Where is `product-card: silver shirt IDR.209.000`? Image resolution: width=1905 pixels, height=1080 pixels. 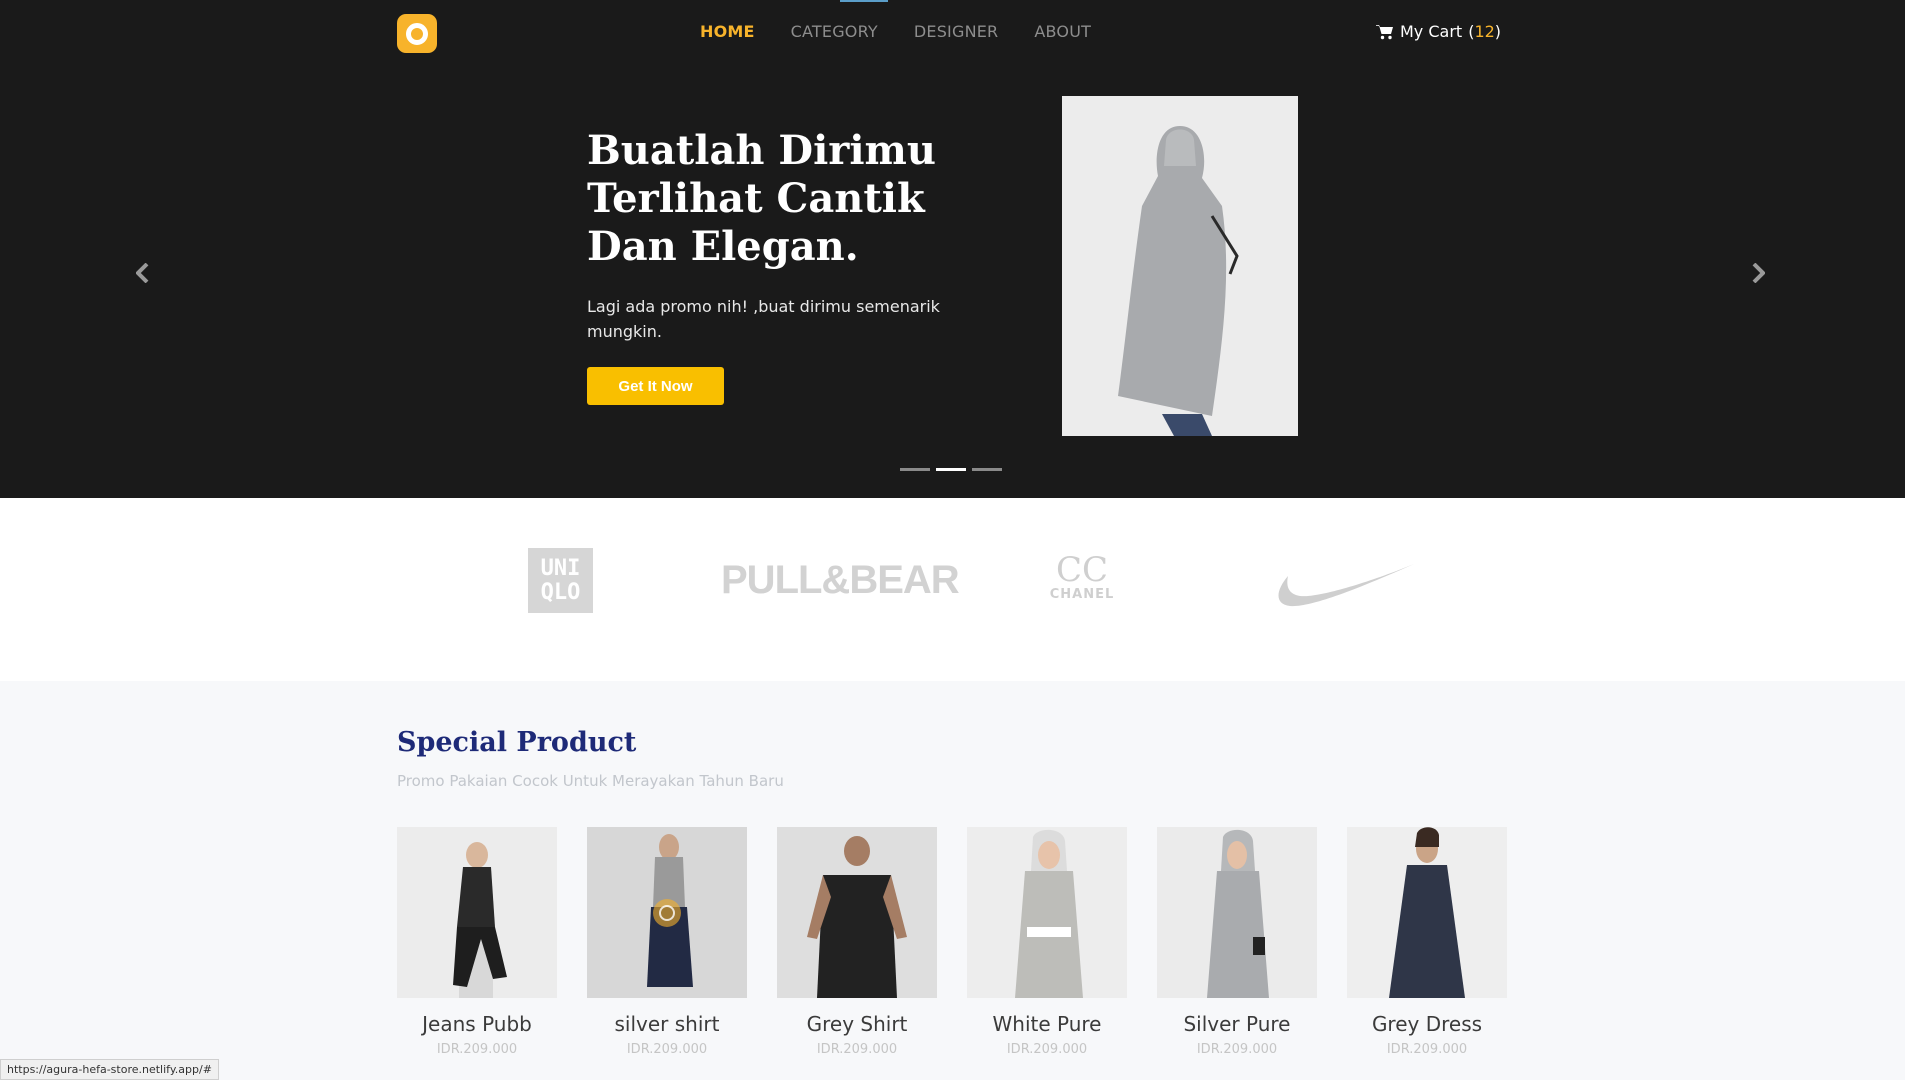 product-card: silver shirt IDR.209.000 is located at coordinates (667, 942).